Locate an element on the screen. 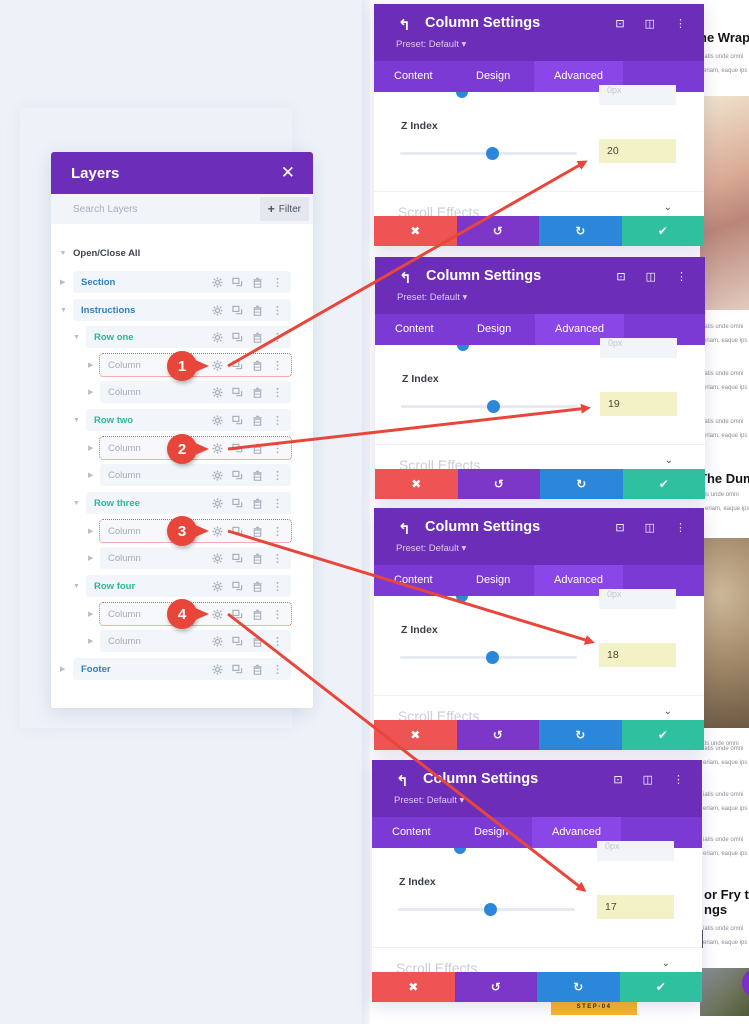 The width and height of the screenshot is (749, 1024). layer-item-row: ▼ Row three is located at coordinates (182, 503).